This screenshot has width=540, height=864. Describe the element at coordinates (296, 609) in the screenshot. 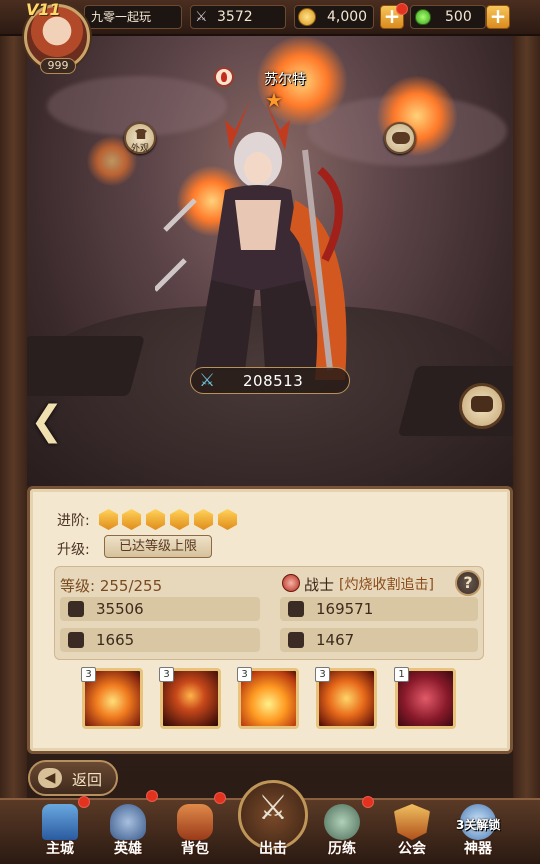

I see `hp-icon` at that location.